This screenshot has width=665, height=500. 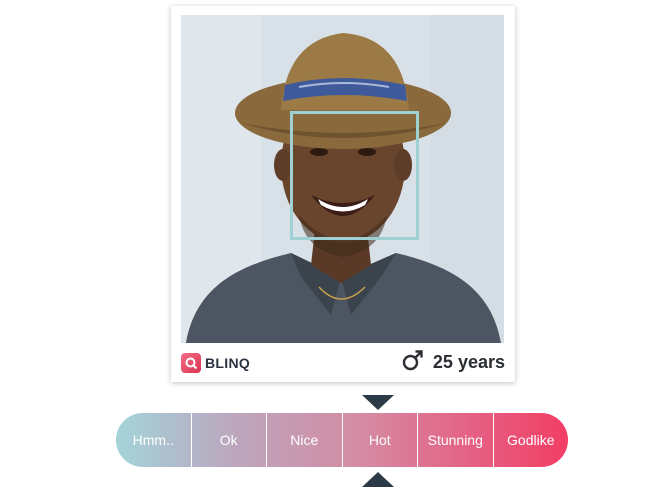 What do you see at coordinates (530, 440) in the screenshot?
I see `rating-option-godlike: Godlike` at bounding box center [530, 440].